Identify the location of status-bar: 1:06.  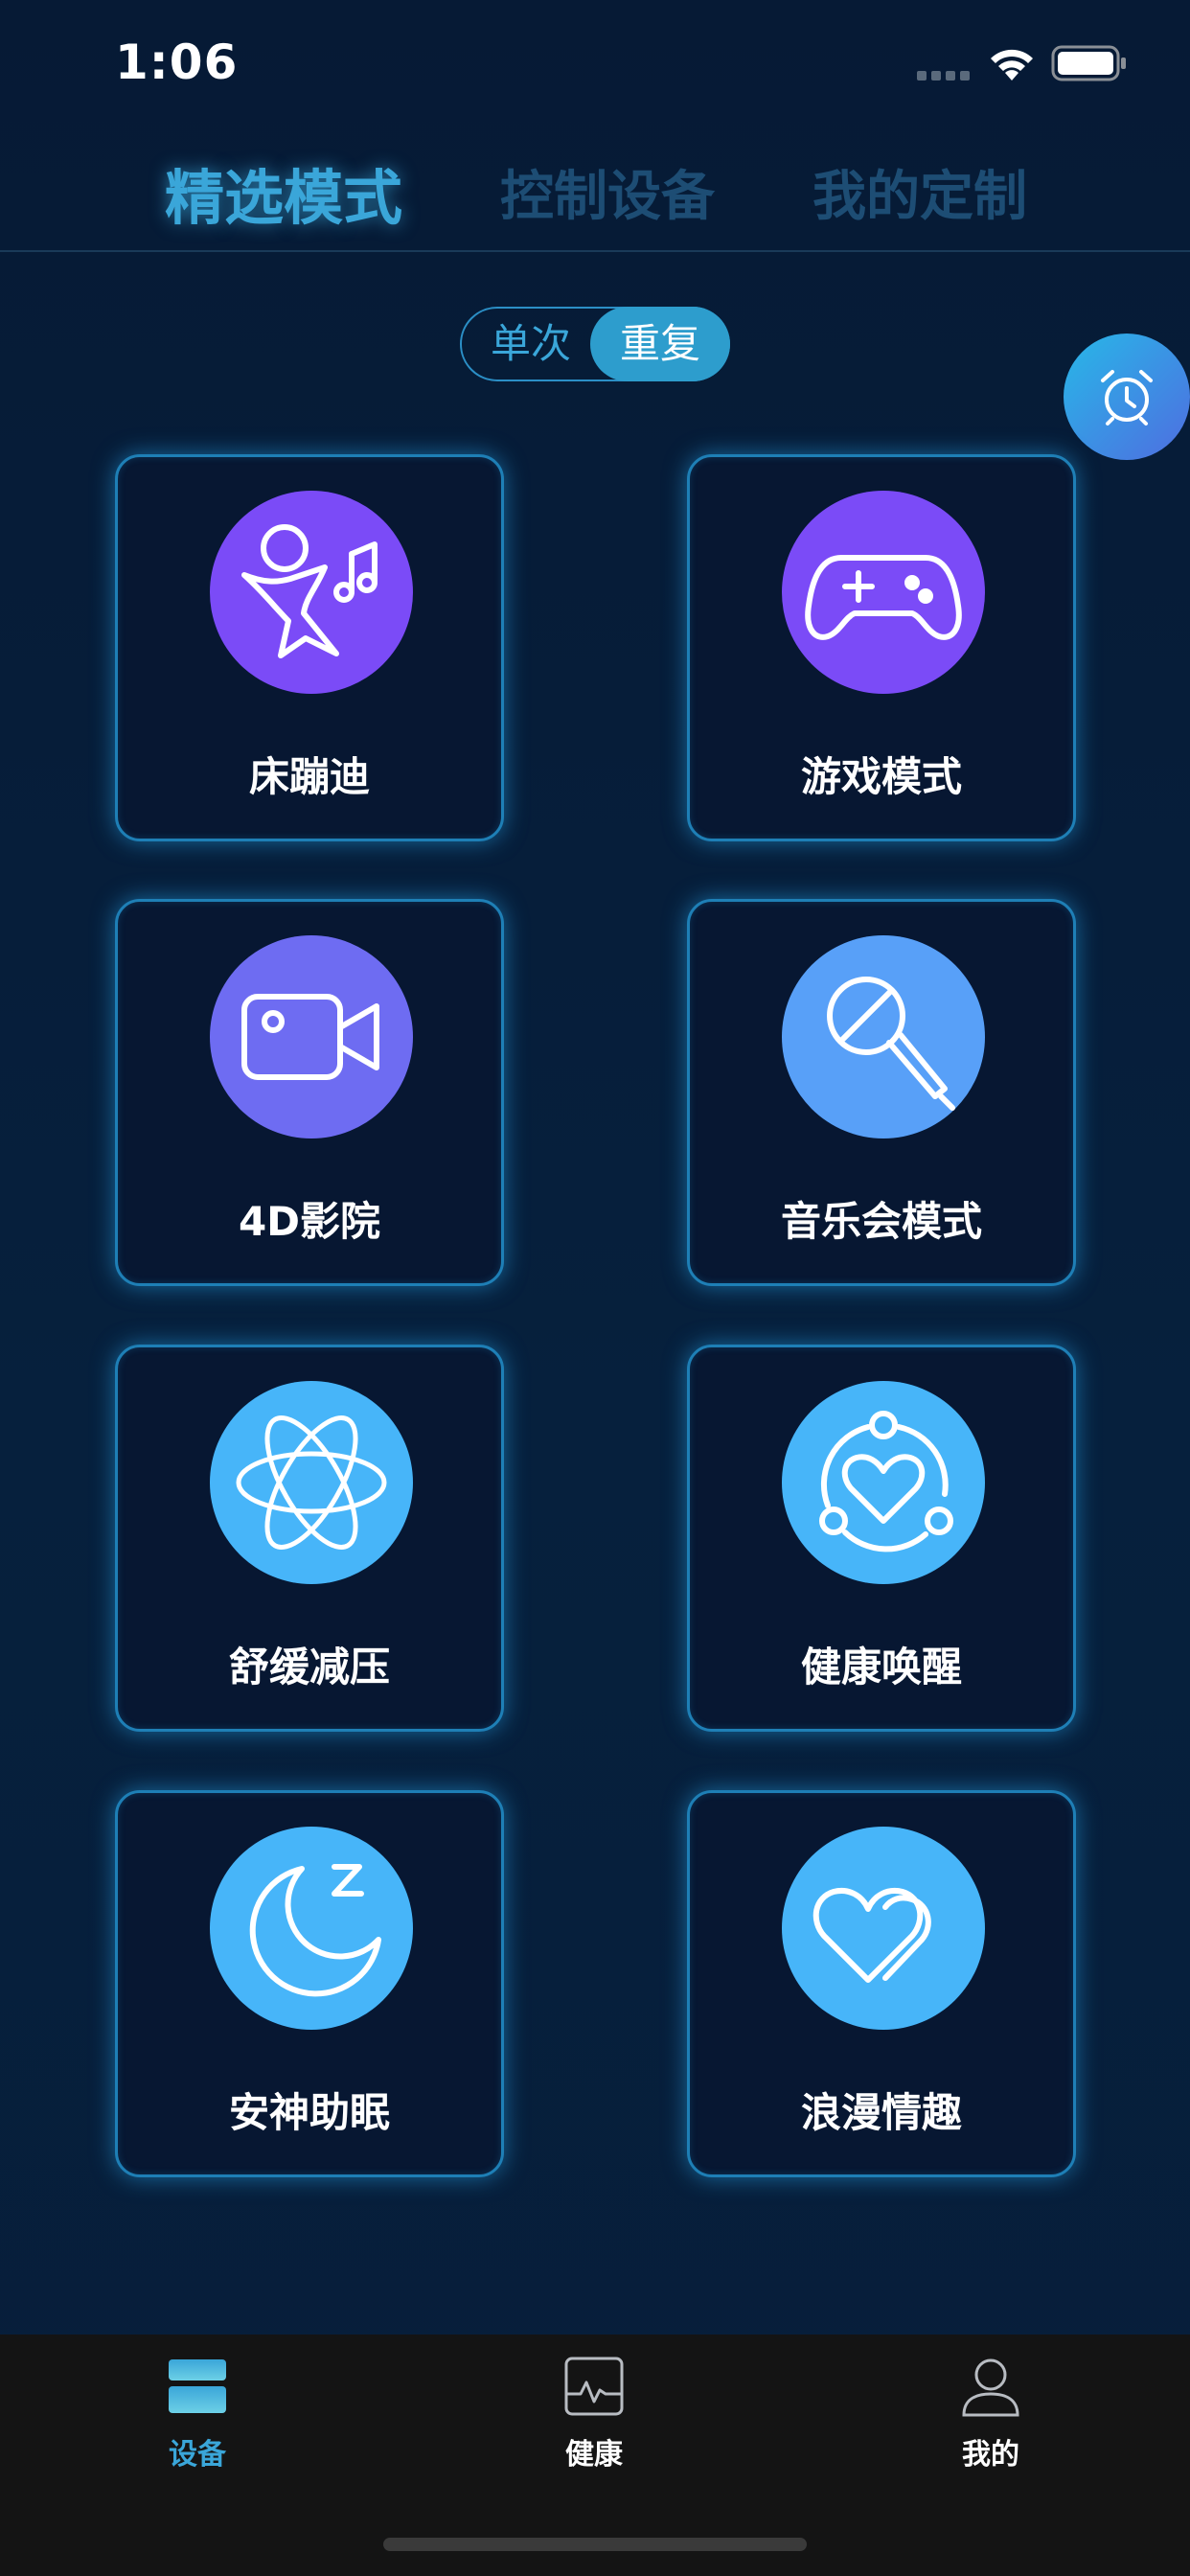
(595, 63).